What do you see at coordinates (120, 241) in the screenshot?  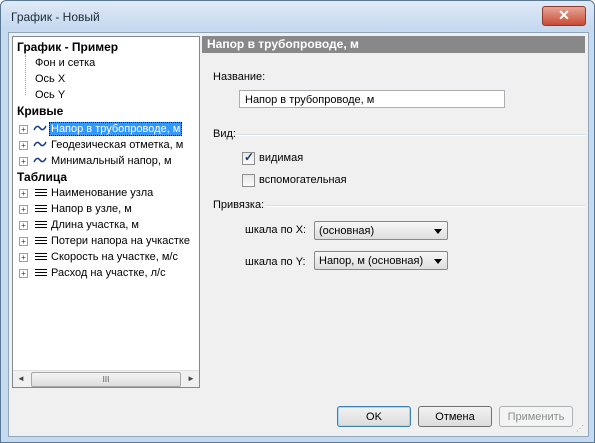 I see `tree-table-item-3: Потери напора на учкастке` at bounding box center [120, 241].